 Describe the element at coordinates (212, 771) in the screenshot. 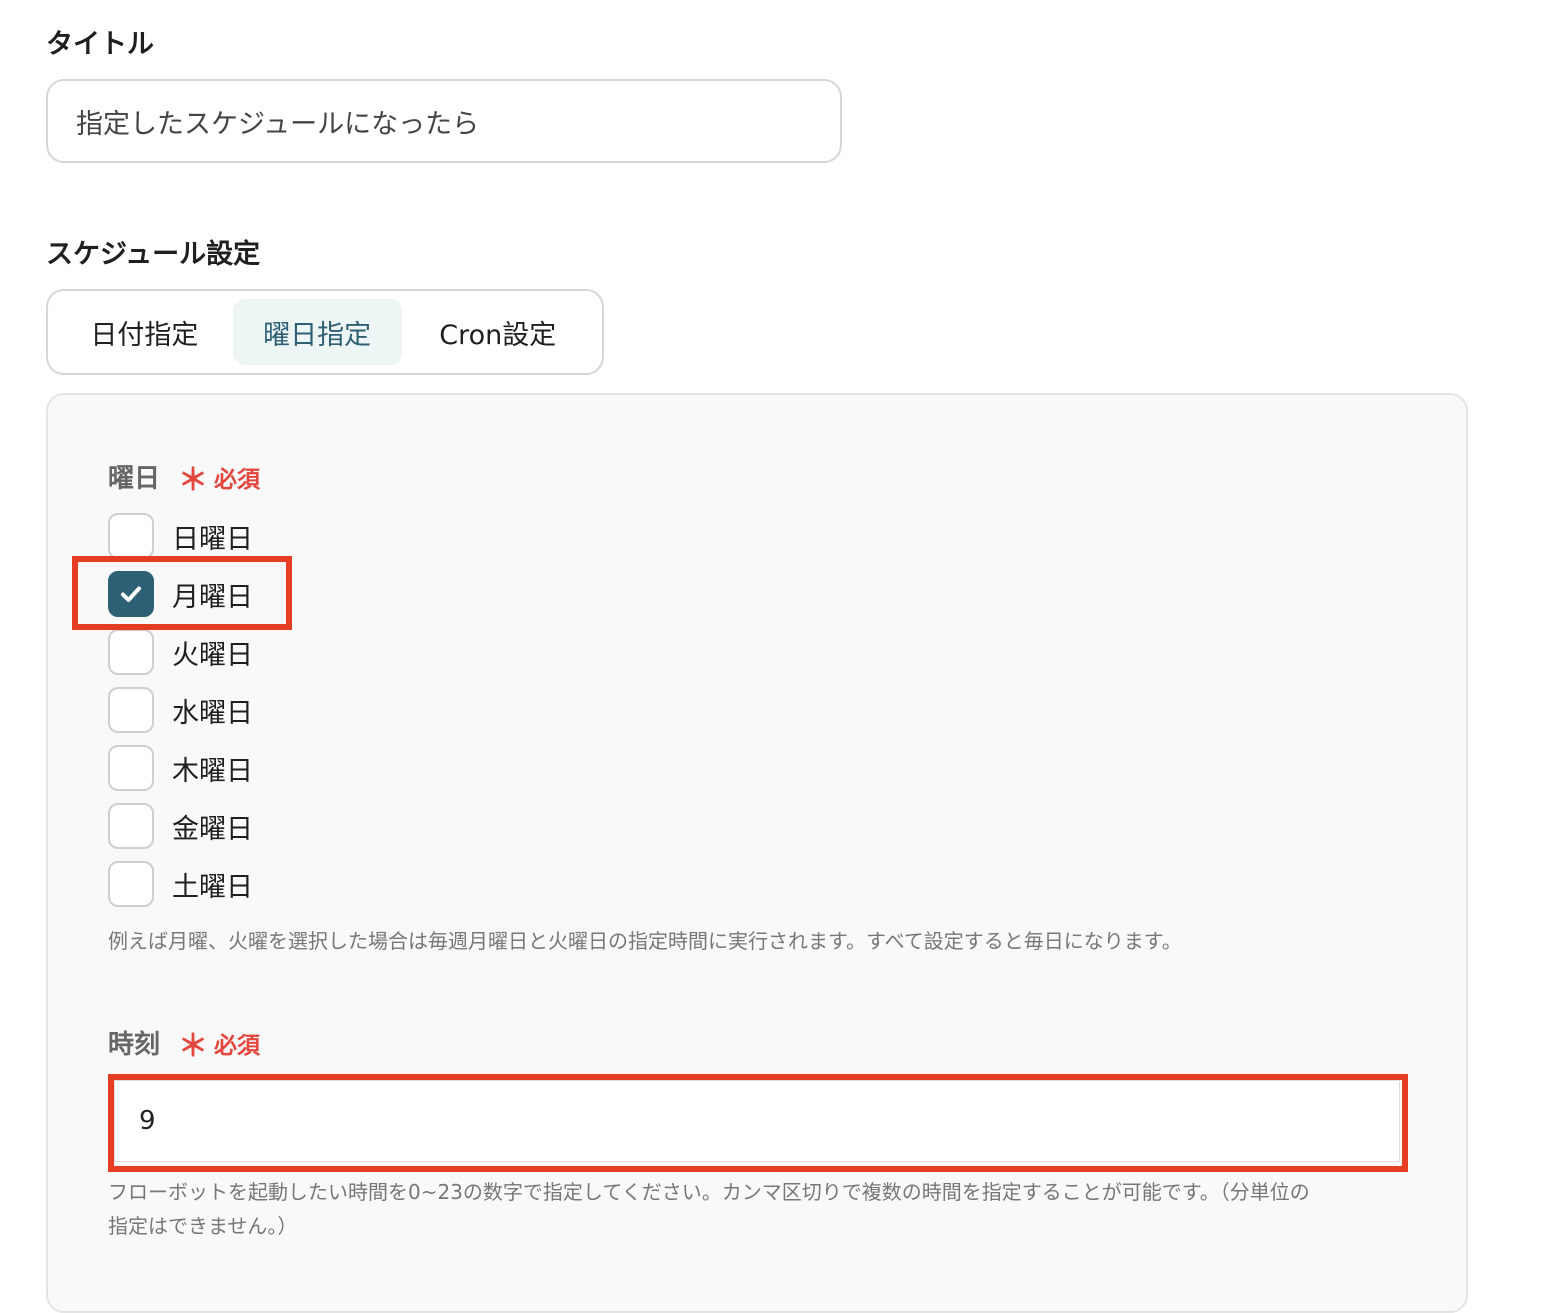

I see `checkbox-label: 木曜日` at that location.